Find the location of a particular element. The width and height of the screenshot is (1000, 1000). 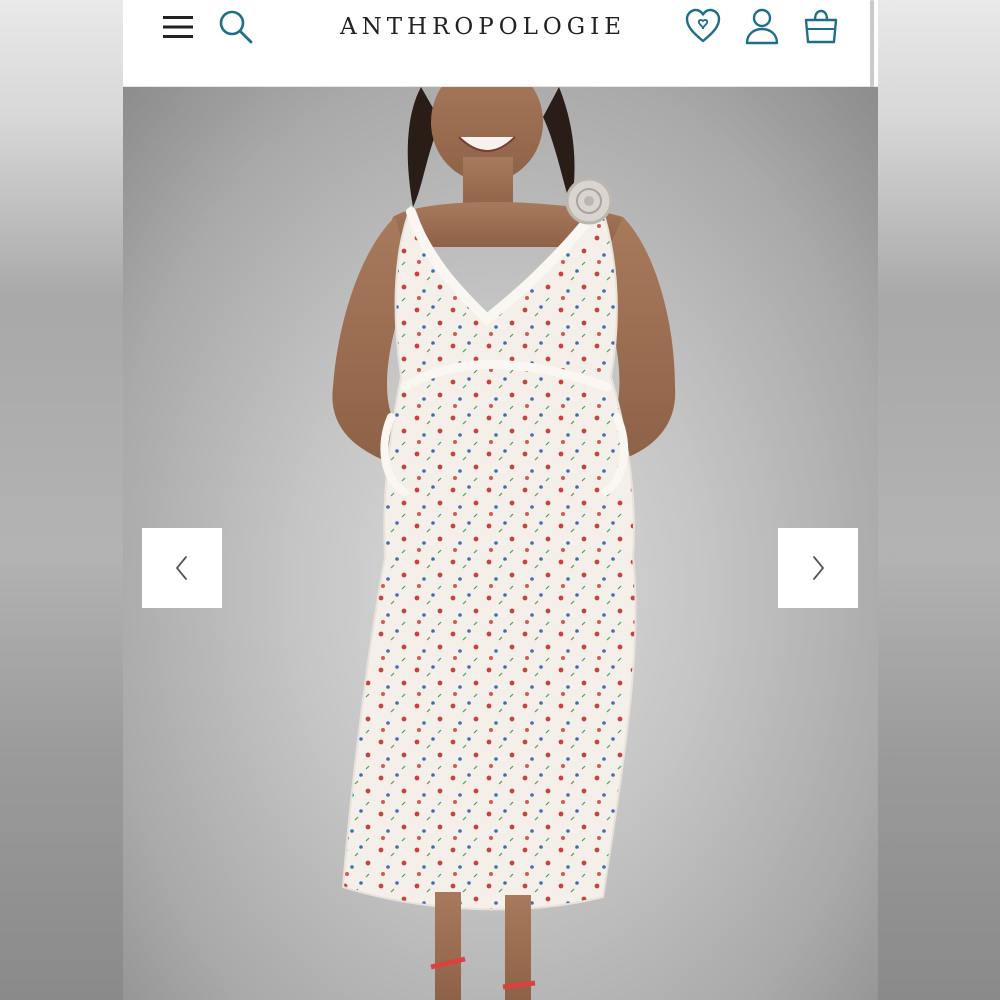

brand-logo: ANTHROPOLOGIE is located at coordinates (483, 27).